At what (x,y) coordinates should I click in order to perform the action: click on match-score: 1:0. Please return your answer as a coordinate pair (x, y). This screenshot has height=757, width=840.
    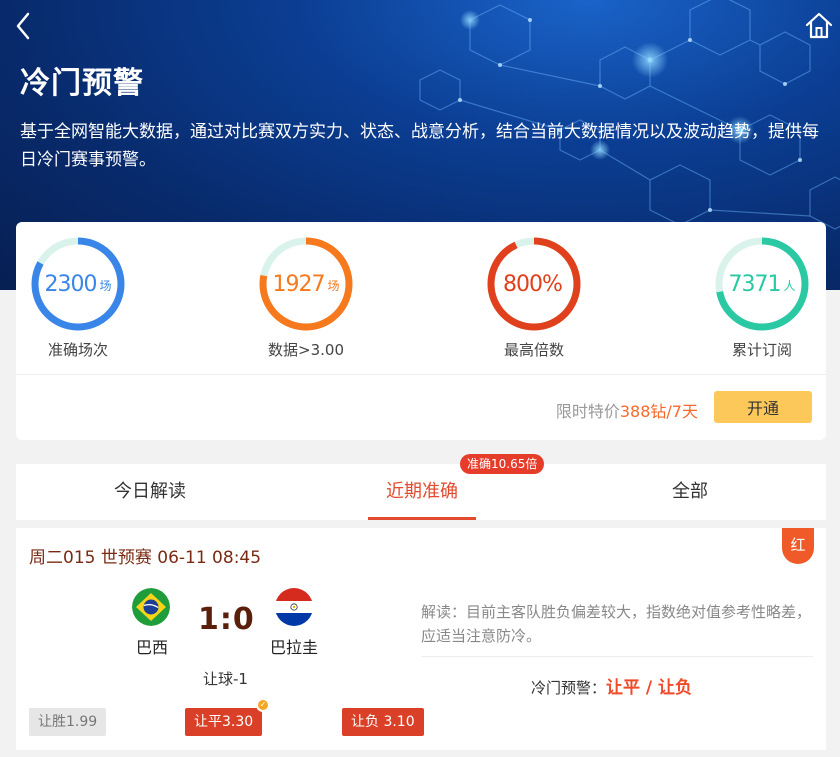
    Looking at the image, I should click on (226, 619).